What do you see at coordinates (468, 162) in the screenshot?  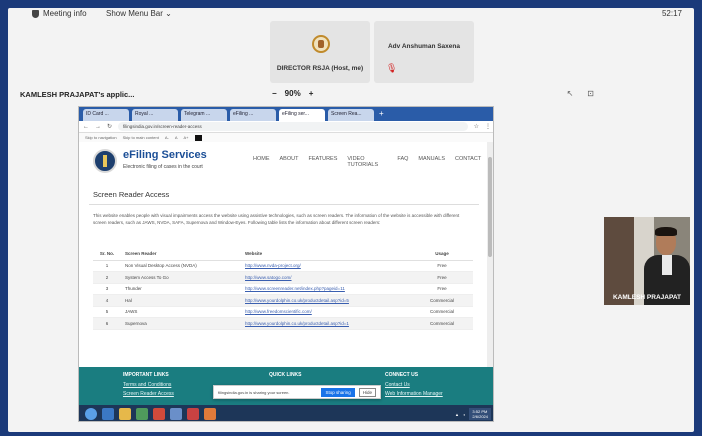 I see `nav-contact: CONTACT` at bounding box center [468, 162].